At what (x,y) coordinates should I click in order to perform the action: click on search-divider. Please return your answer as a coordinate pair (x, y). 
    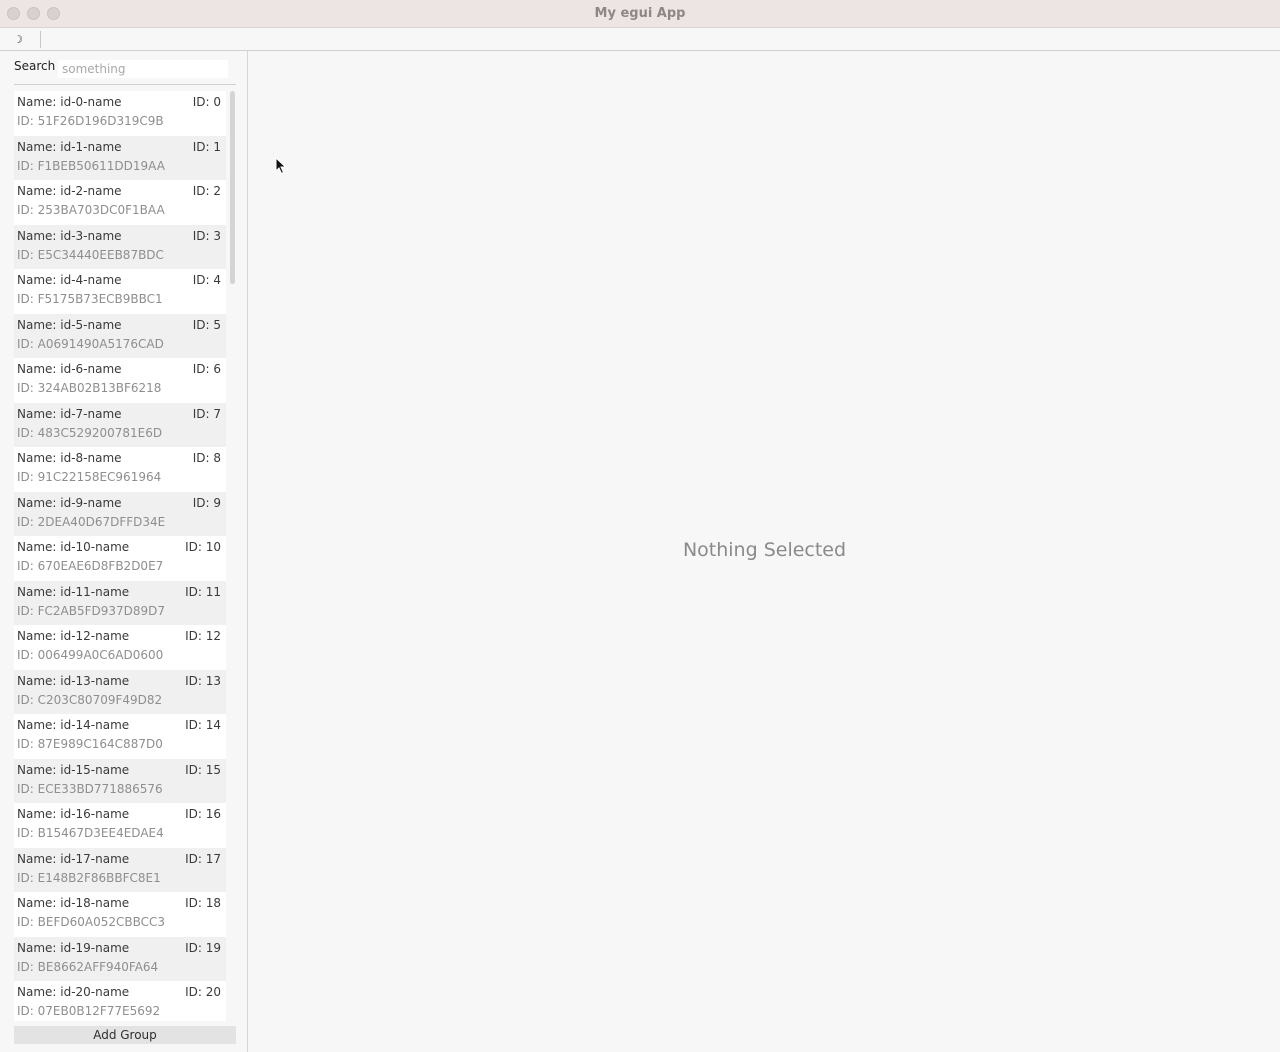
    Looking at the image, I should click on (125, 84).